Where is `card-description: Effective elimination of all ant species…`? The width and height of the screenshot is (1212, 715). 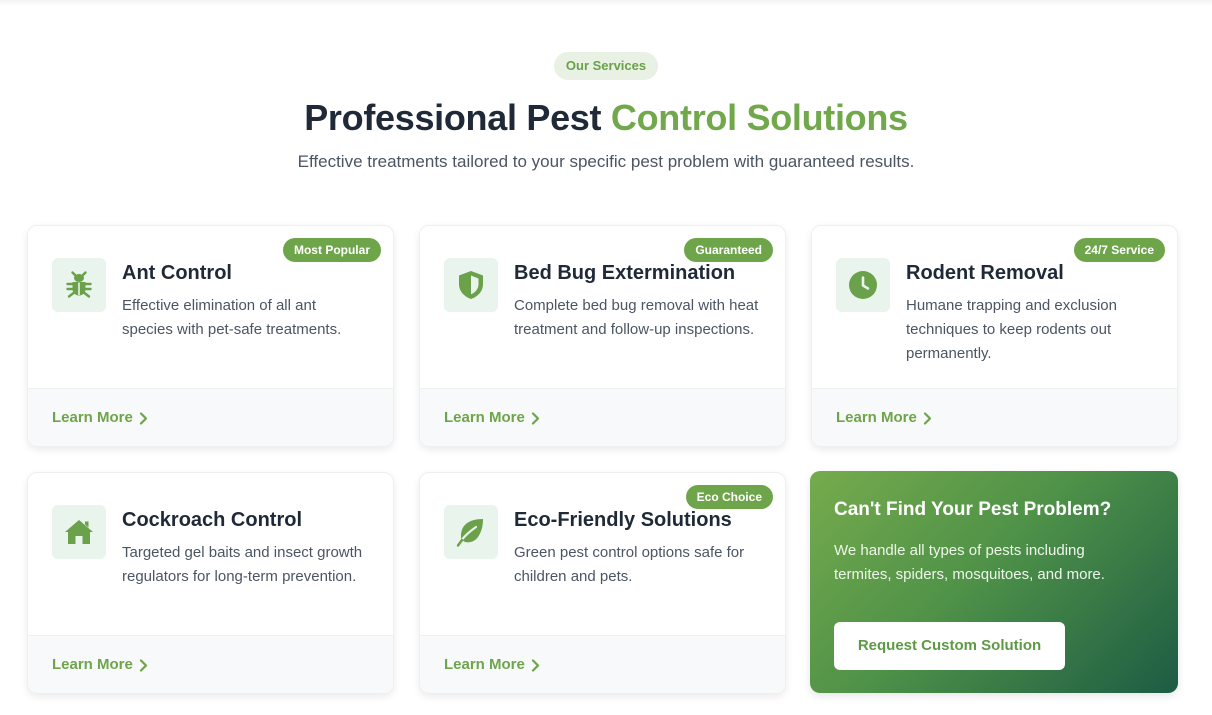
card-description: Effective elimination of all ant species… is located at coordinates (232, 317).